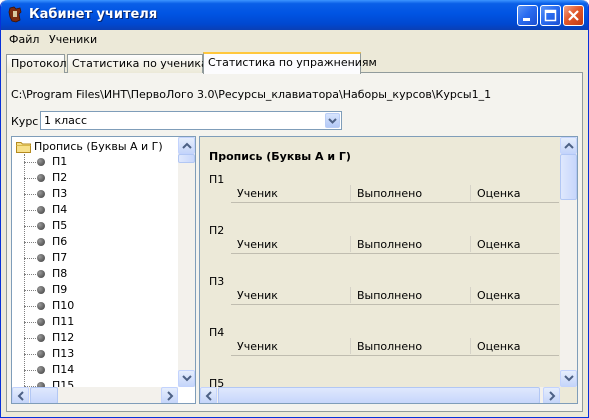 This screenshot has width=589, height=418. I want to click on maximize-button, so click(550, 15).